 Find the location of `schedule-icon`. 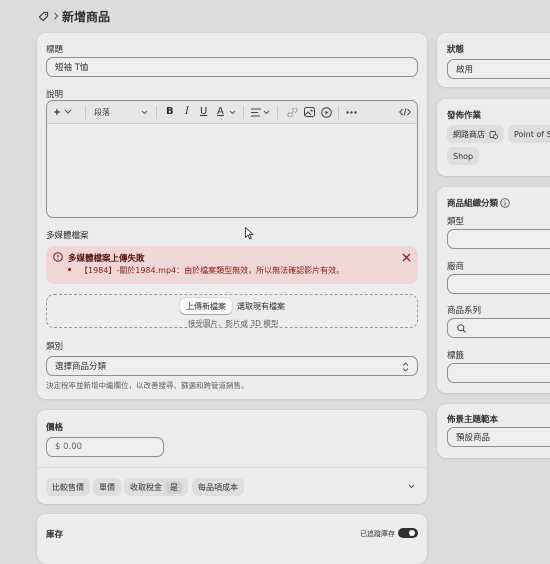

schedule-icon is located at coordinates (493, 134).